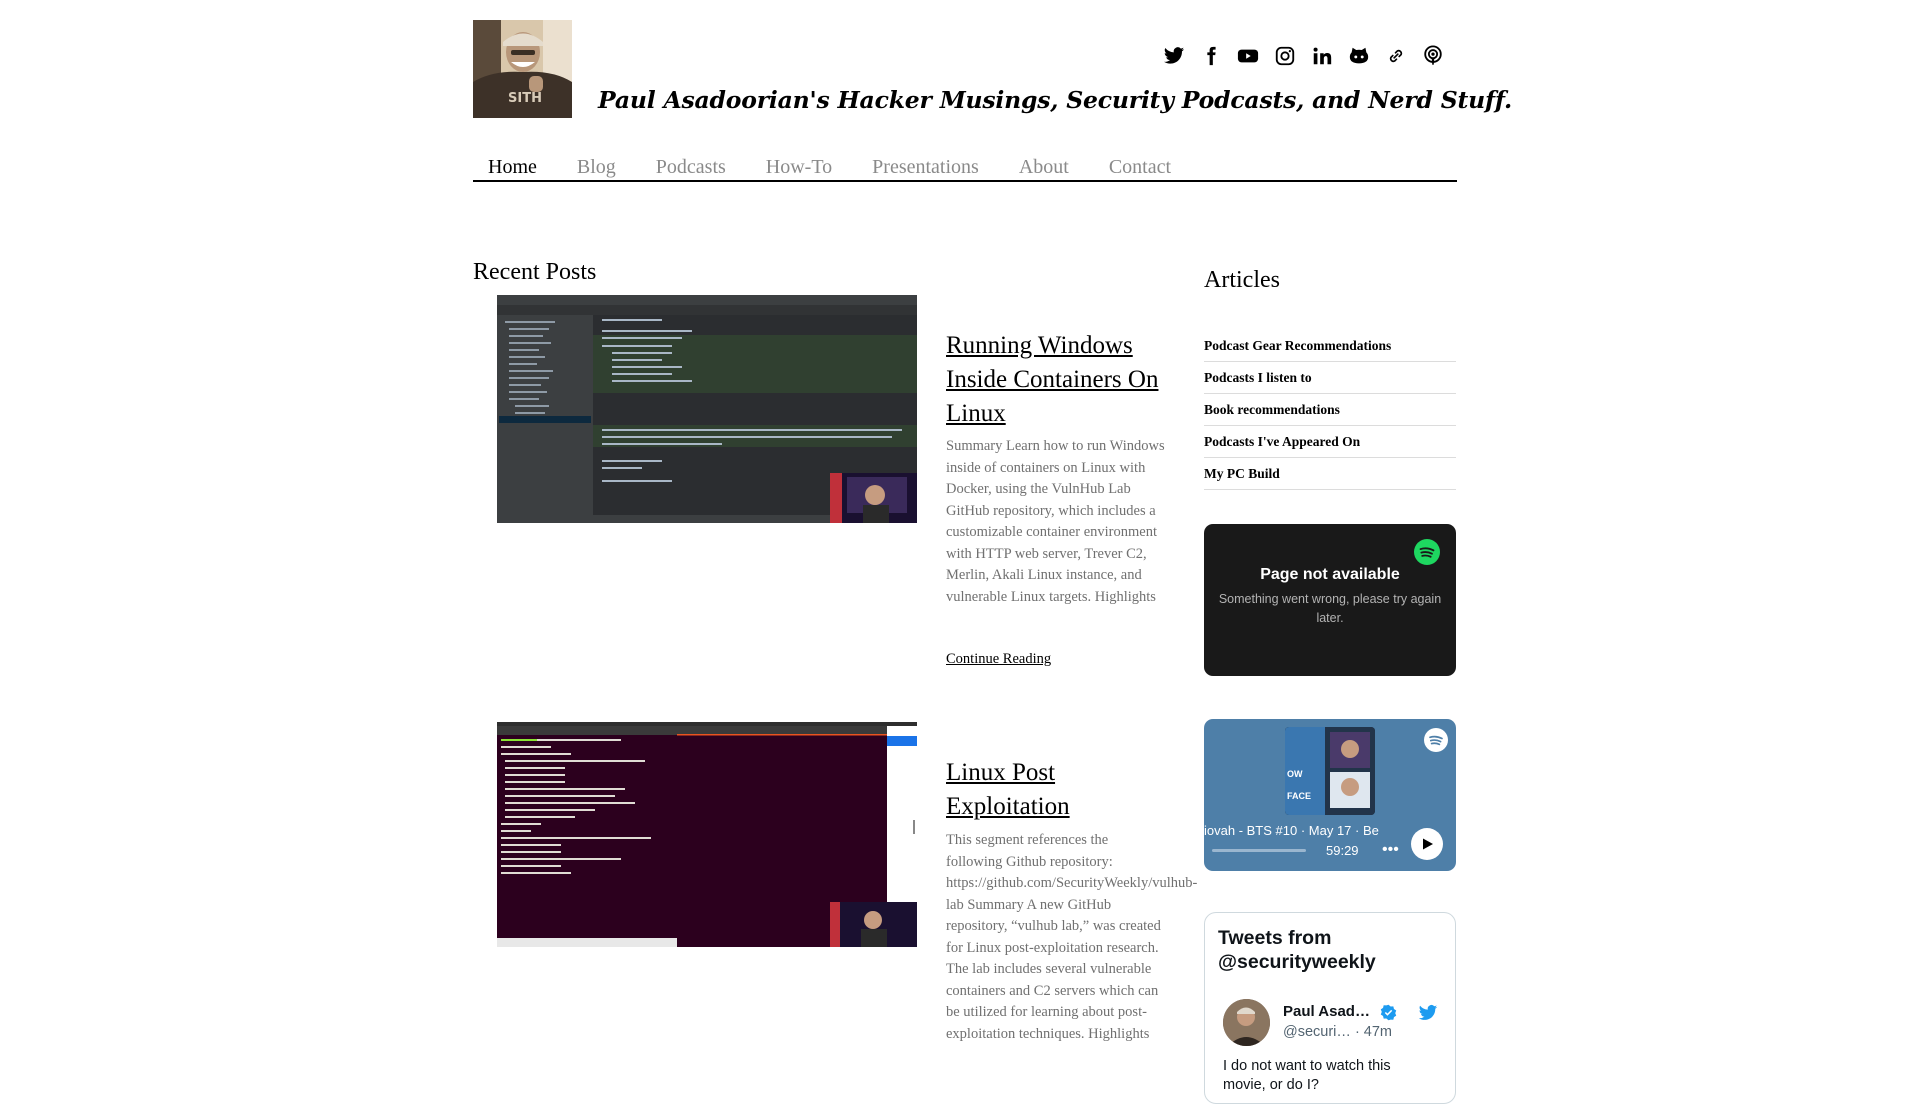 This screenshot has width=1920, height=1104. I want to click on site-avatar: SITH, so click(522, 69).